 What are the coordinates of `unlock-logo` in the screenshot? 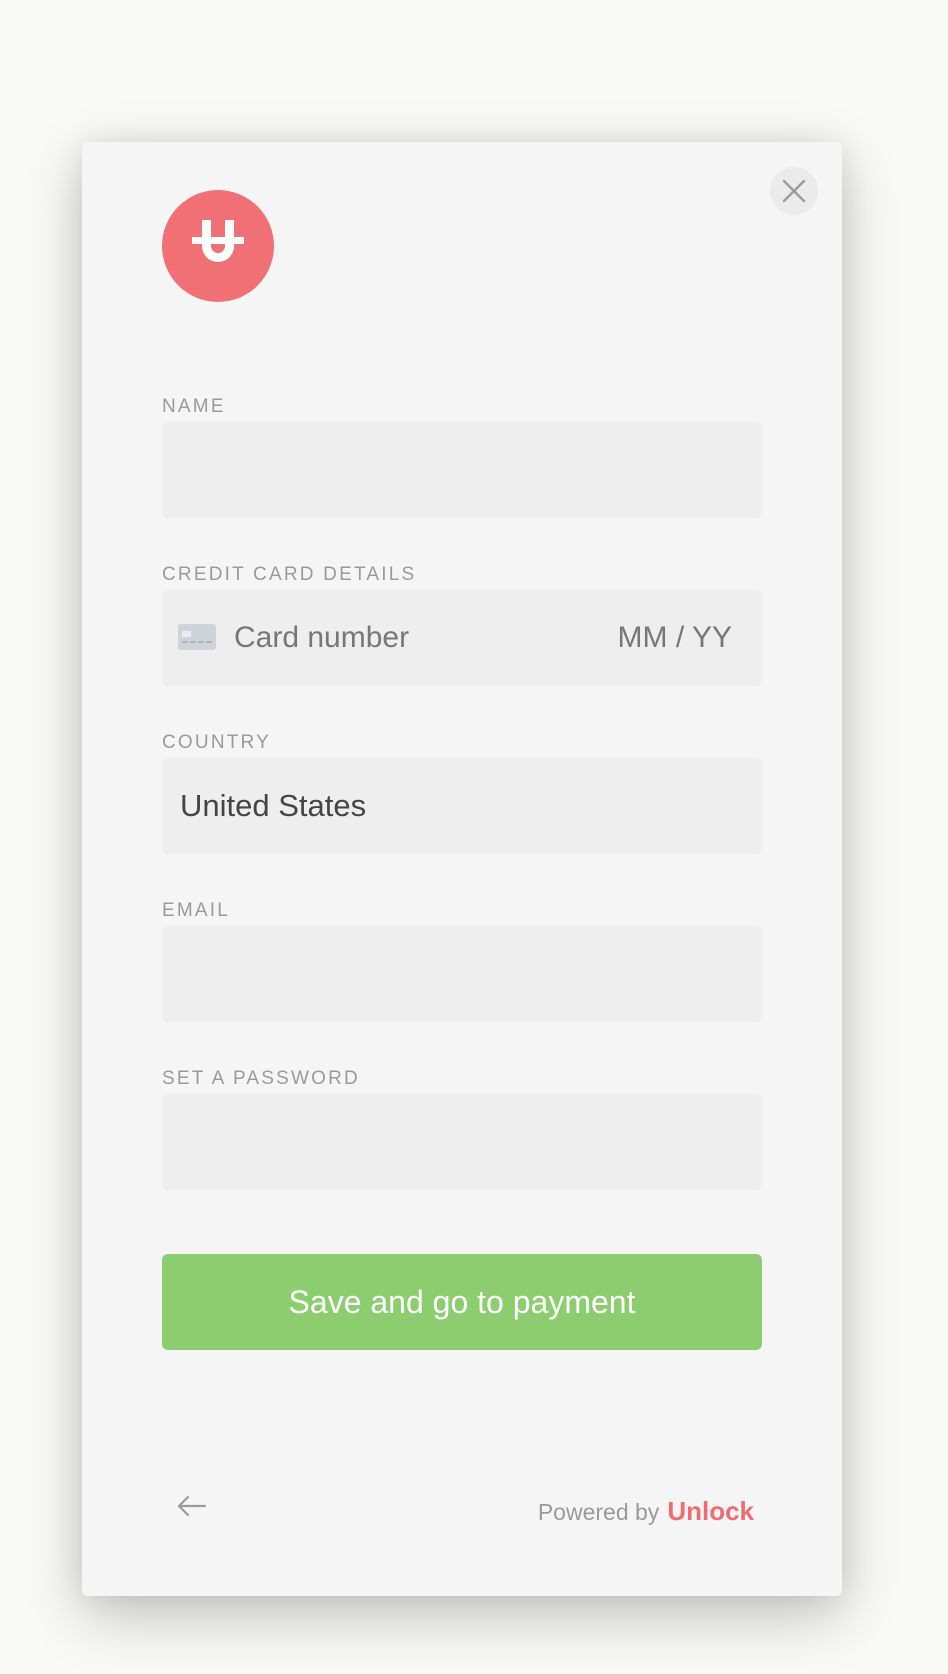 It's located at (218, 246).